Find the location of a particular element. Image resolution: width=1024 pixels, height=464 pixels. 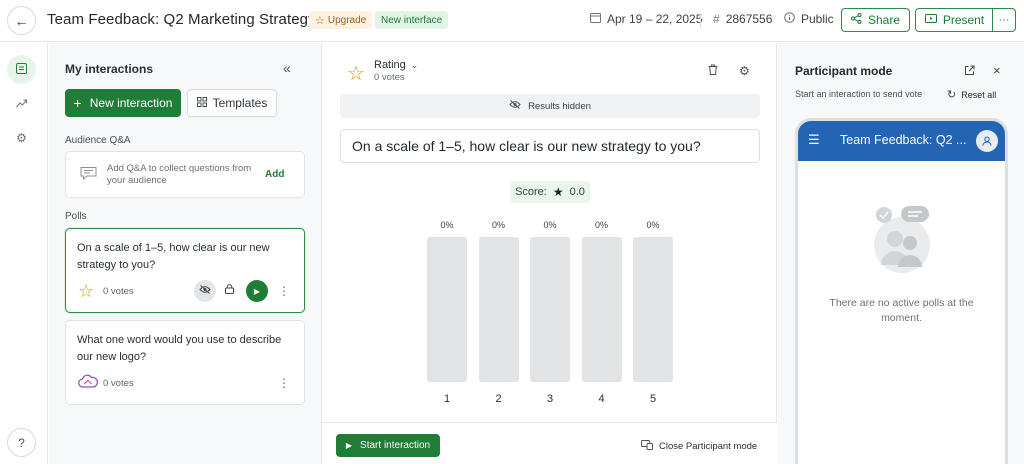

share-label: Share is located at coordinates (884, 20).